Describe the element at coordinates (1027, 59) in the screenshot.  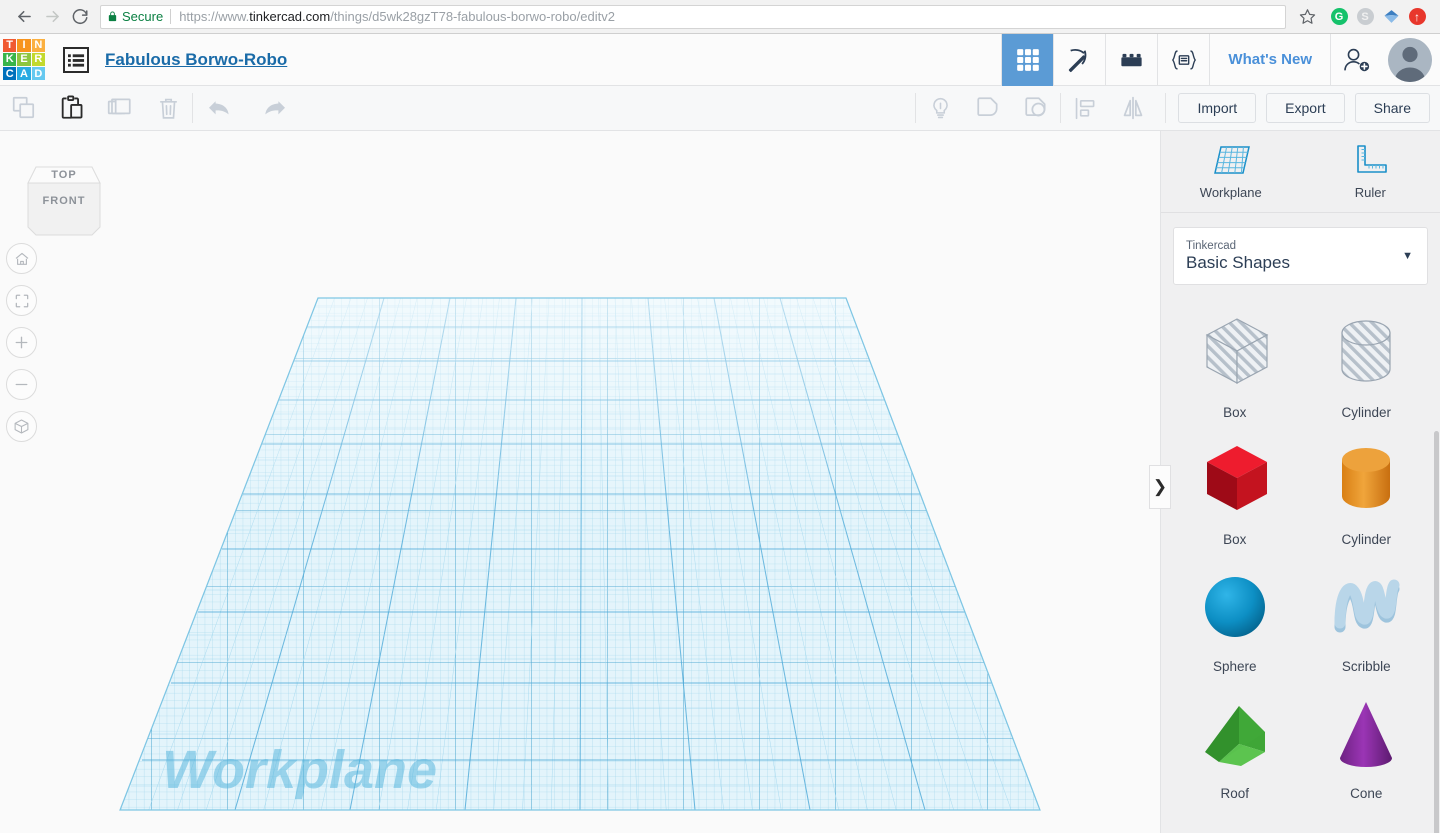
I see `designs-grid-icon` at that location.